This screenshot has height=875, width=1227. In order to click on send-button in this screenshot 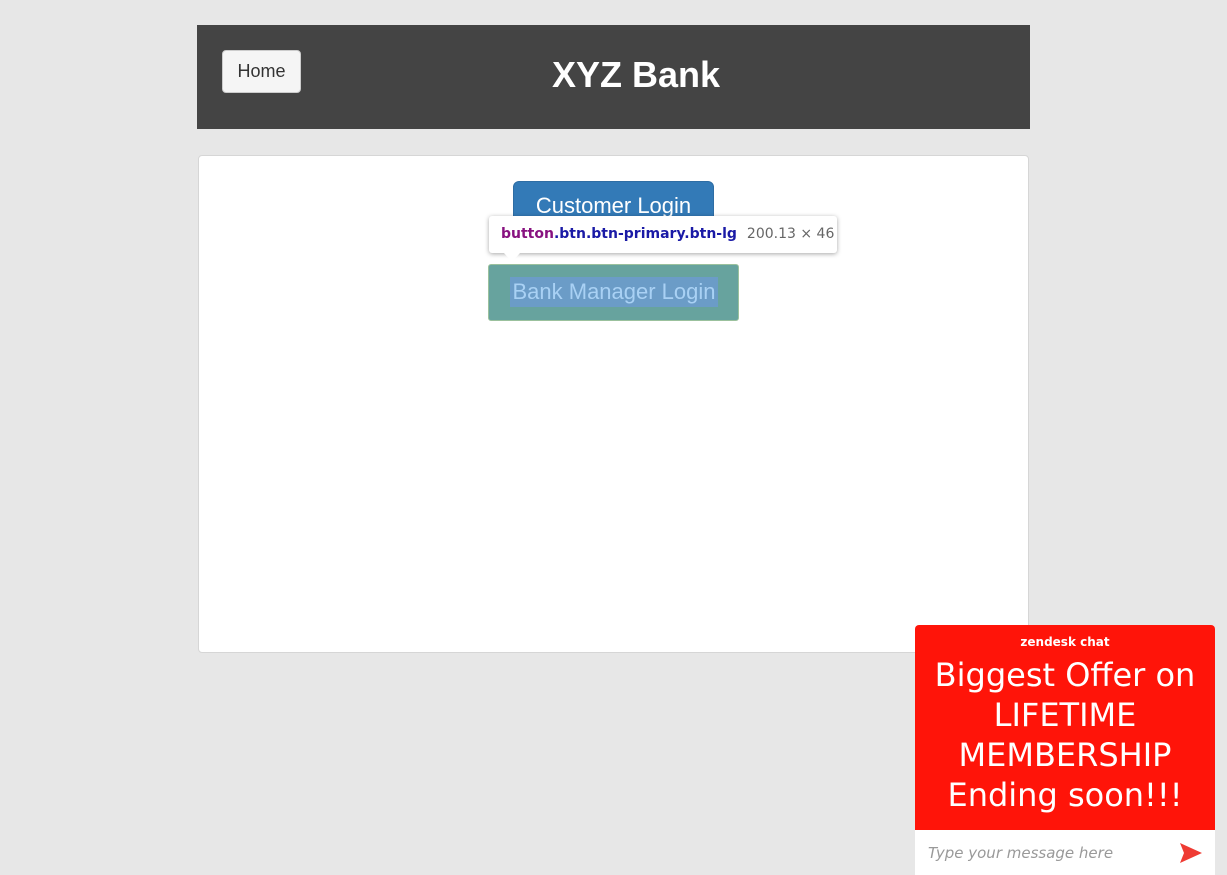, I will do `click(1191, 853)`.